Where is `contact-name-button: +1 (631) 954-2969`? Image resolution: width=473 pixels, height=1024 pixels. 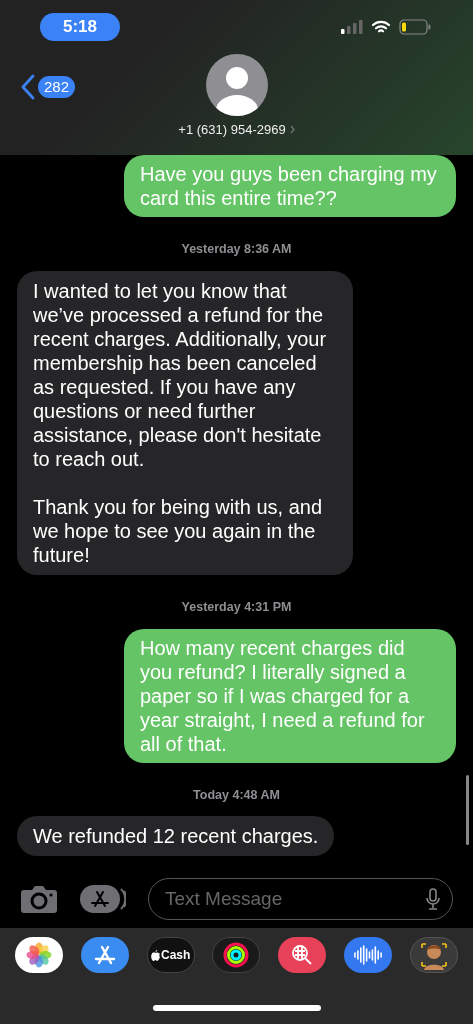 contact-name-button: +1 (631) 954-2969 is located at coordinates (236, 130).